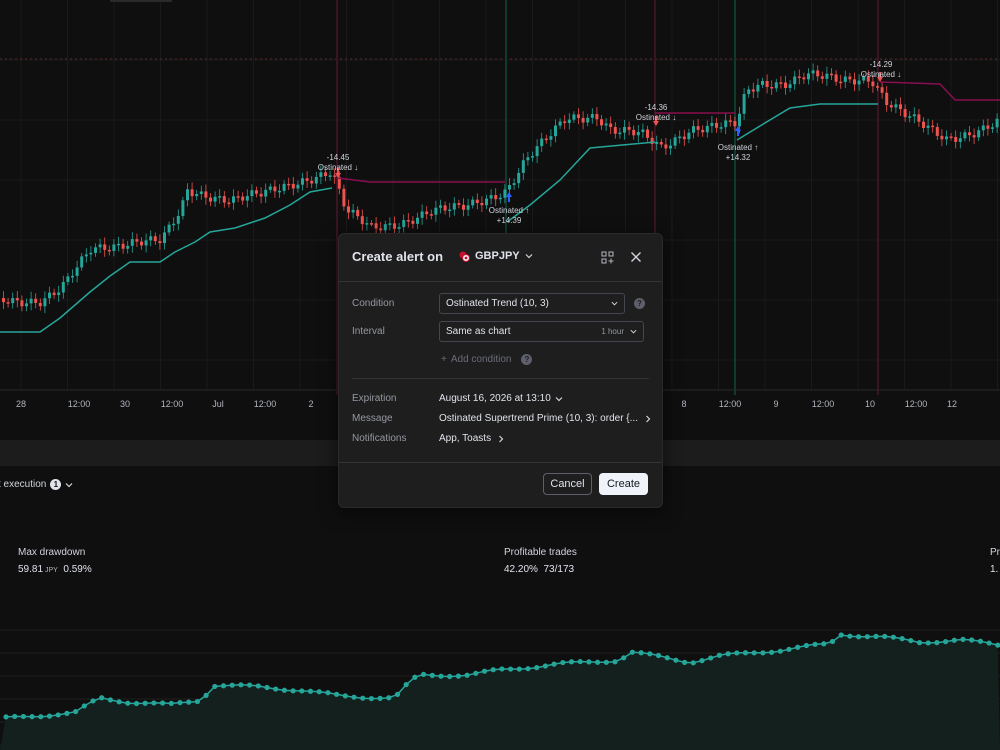  What do you see at coordinates (487, 359) in the screenshot?
I see `add-condition-button: + Add condition ?` at bounding box center [487, 359].